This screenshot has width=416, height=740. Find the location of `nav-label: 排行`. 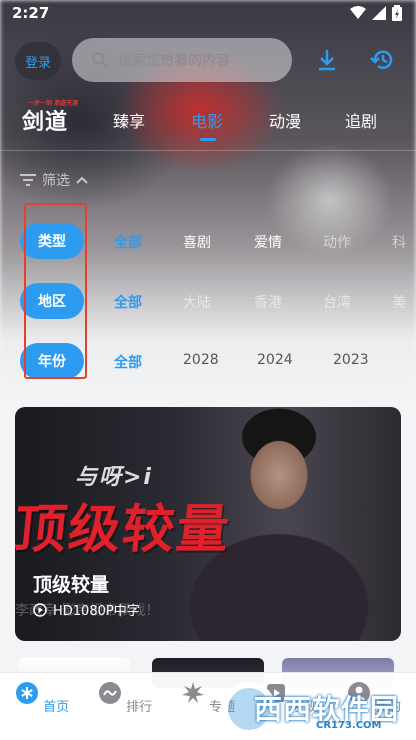

nav-label: 排行 is located at coordinates (139, 707).